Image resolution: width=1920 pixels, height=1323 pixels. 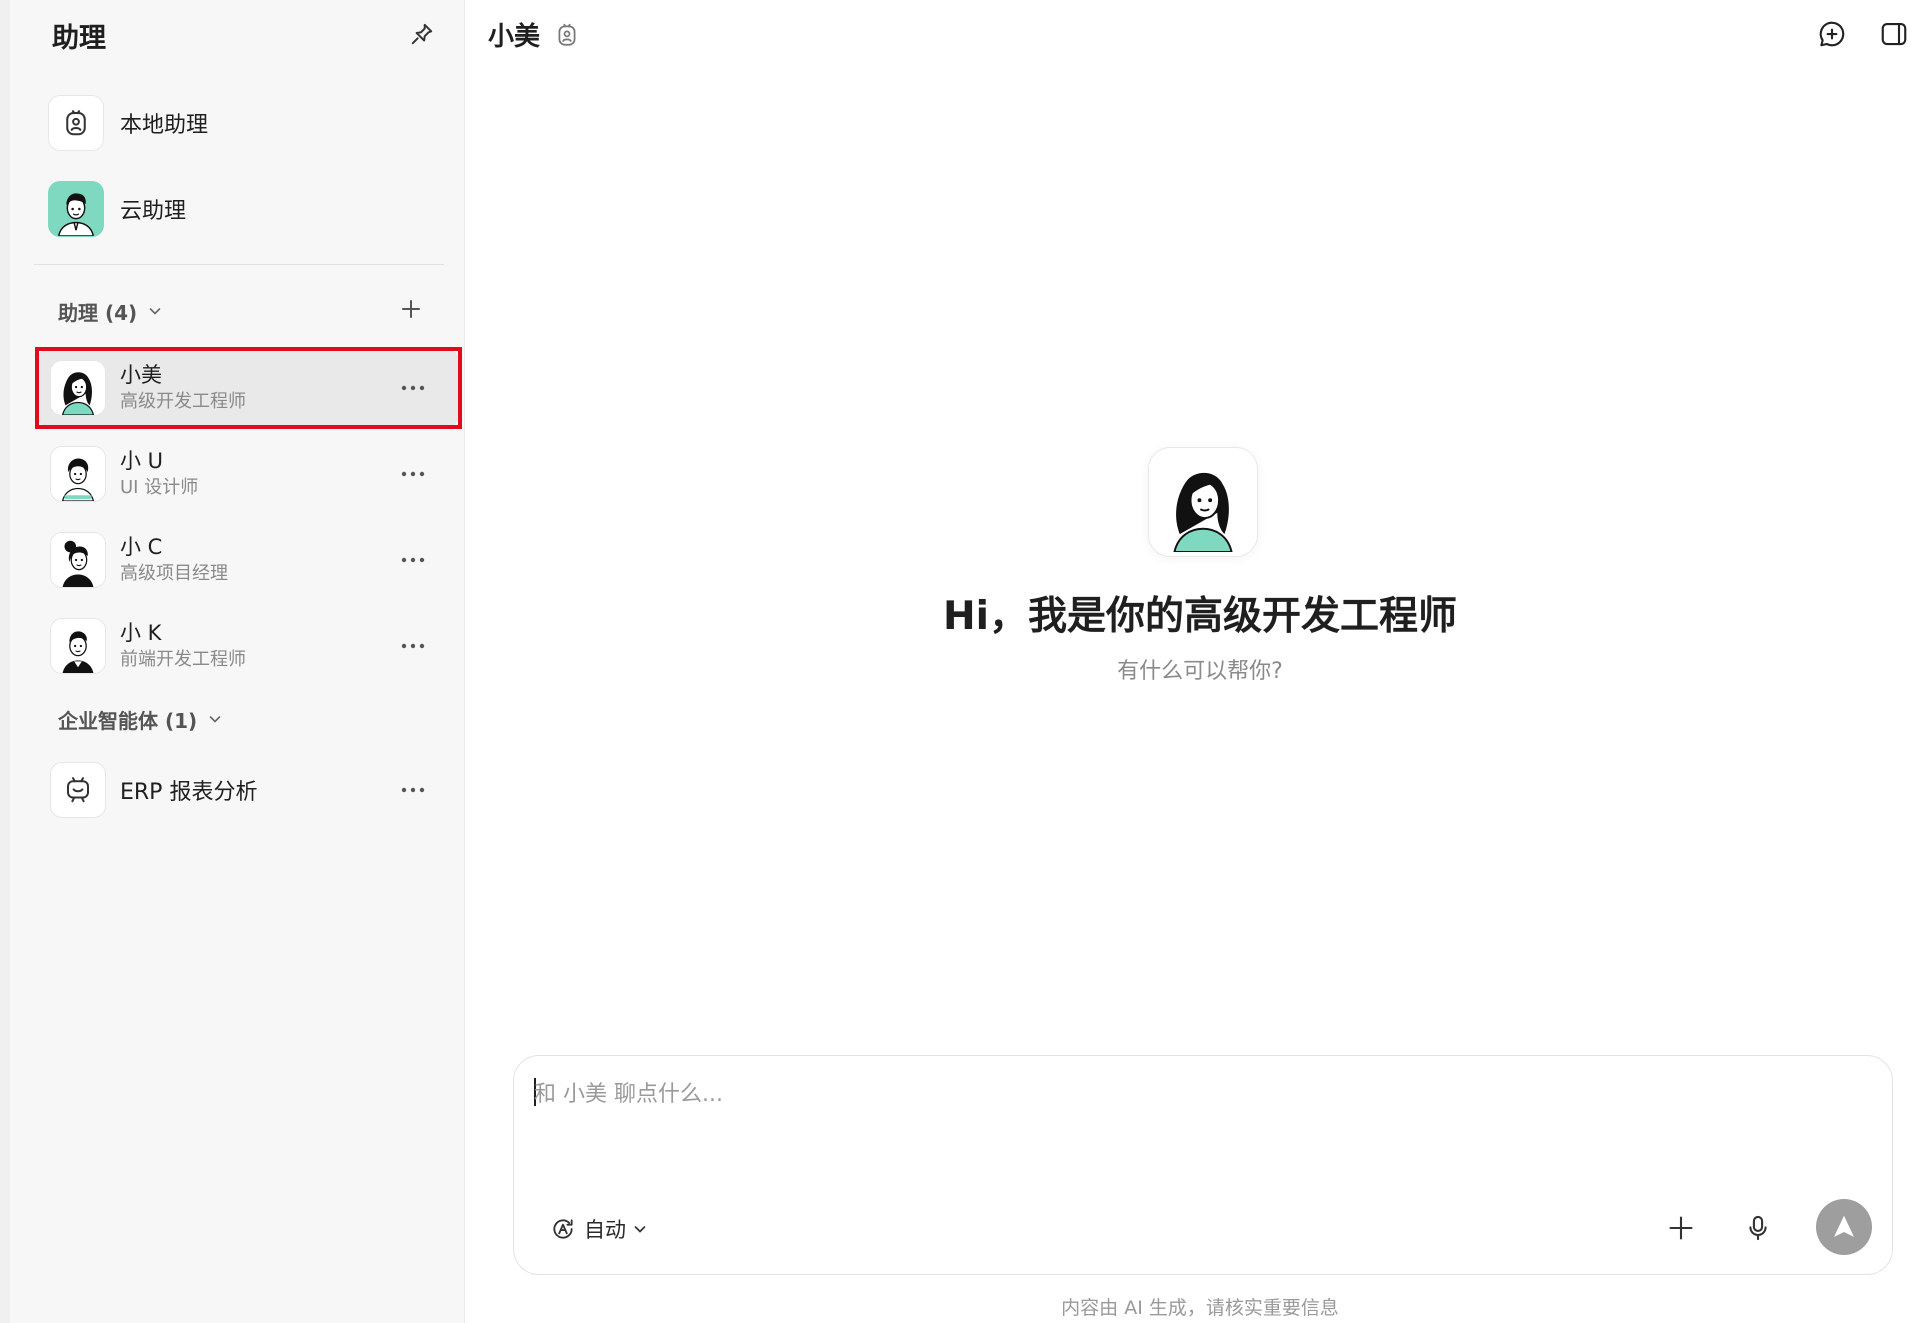 What do you see at coordinates (159, 487) in the screenshot?
I see `assistant-desc: UI 设计师` at bounding box center [159, 487].